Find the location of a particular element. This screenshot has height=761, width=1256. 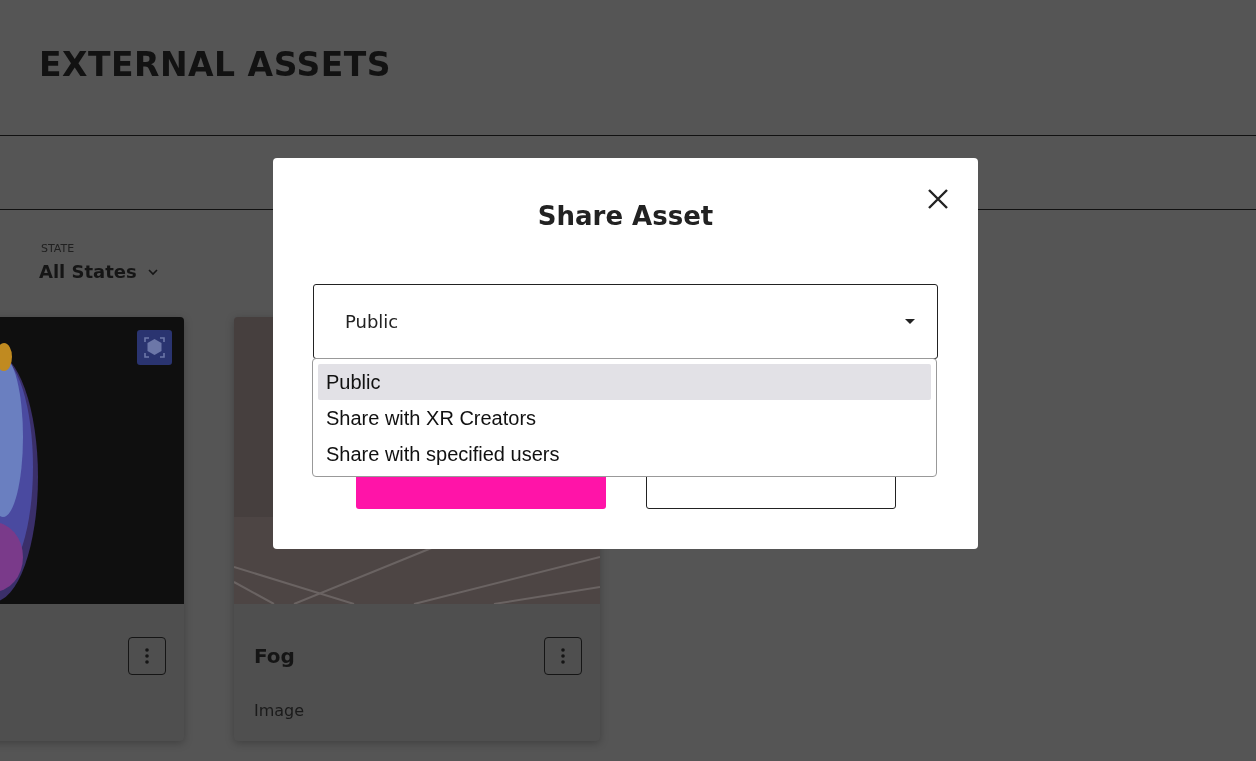

card-title: Fog is located at coordinates (274, 656).